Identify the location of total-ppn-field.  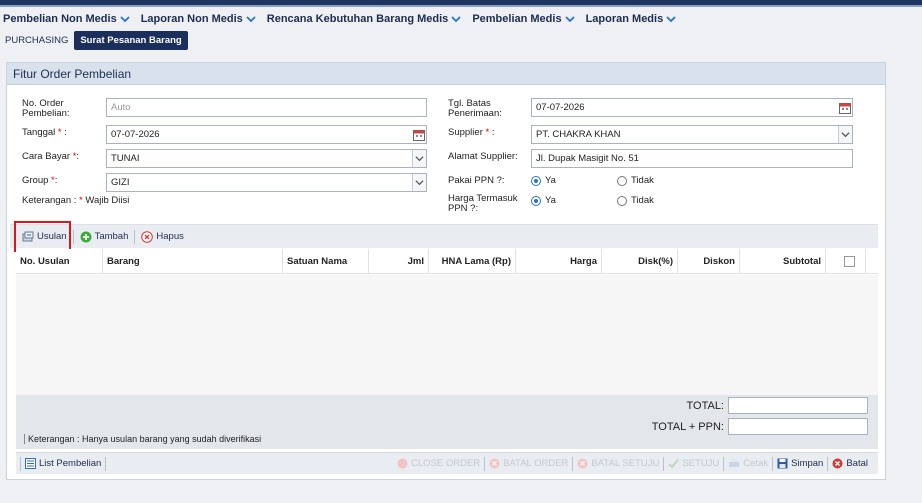
(798, 426).